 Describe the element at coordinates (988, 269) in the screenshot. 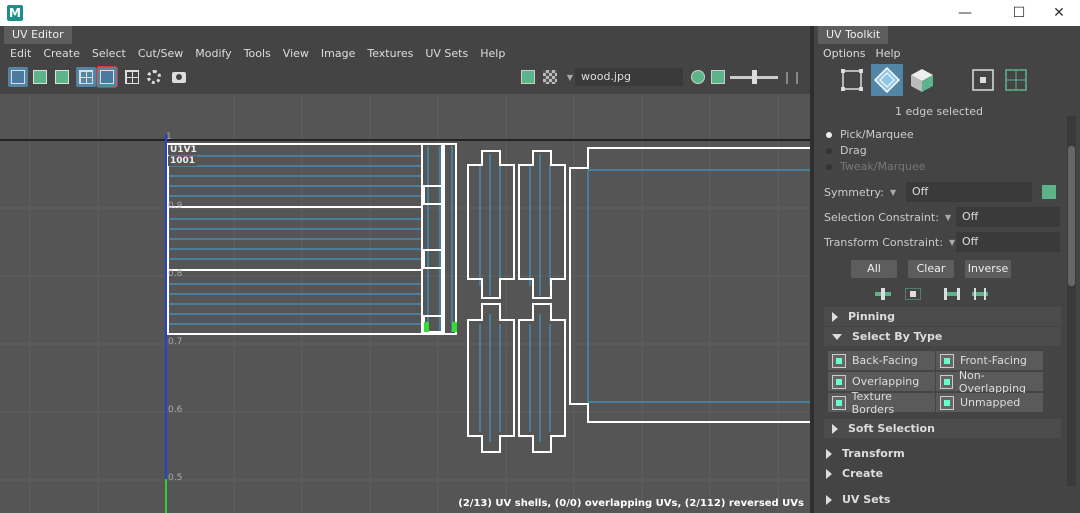

I see `inverse-selection-button: Inverse` at that location.